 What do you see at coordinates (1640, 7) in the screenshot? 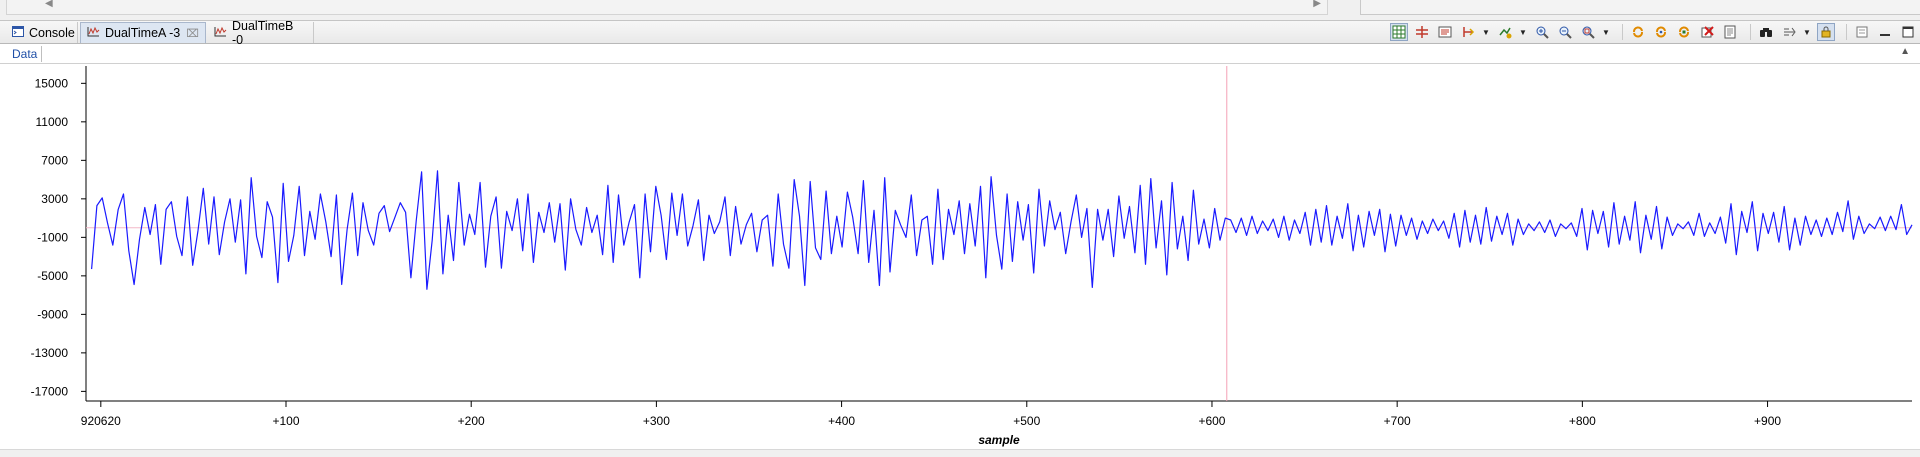
I see `side-panel-scrollbar` at bounding box center [1640, 7].